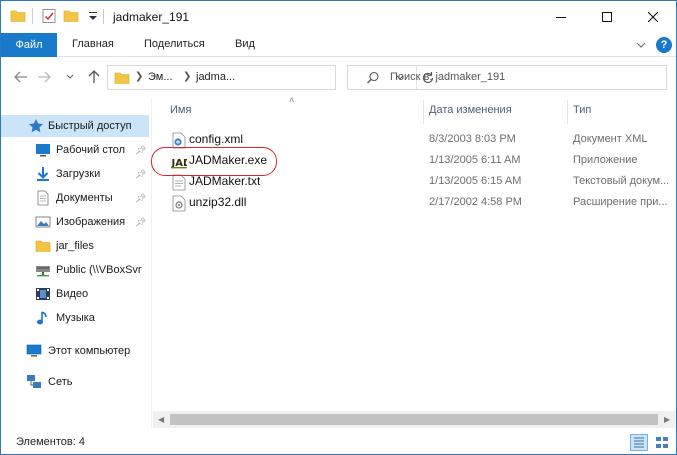 Image resolution: width=677 pixels, height=455 pixels. What do you see at coordinates (42, 318) in the screenshot?
I see `music-icon` at bounding box center [42, 318].